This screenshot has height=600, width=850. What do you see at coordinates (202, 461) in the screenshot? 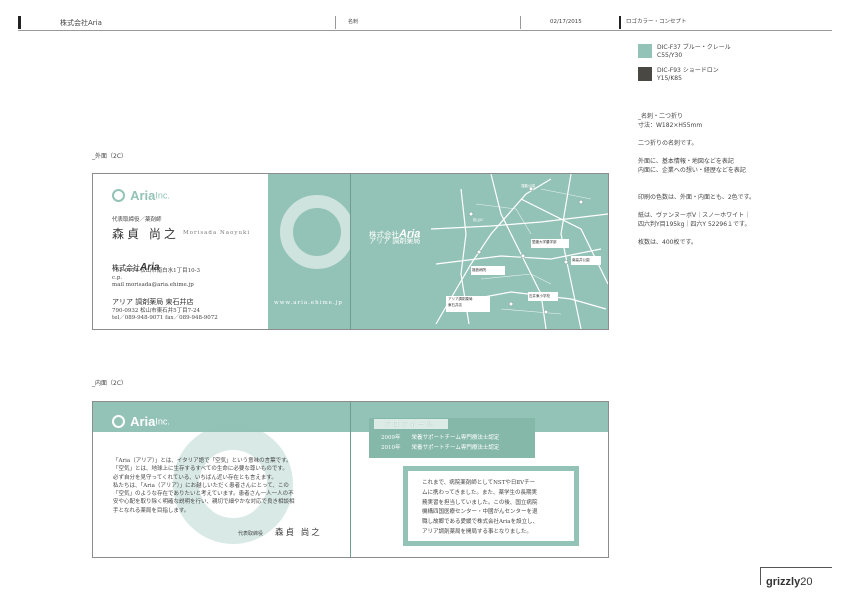
I see `paragraph-line: 「Aria（アリア）」とは、イタリア語で「空気」という意味の言葉です。` at bounding box center [202, 461].